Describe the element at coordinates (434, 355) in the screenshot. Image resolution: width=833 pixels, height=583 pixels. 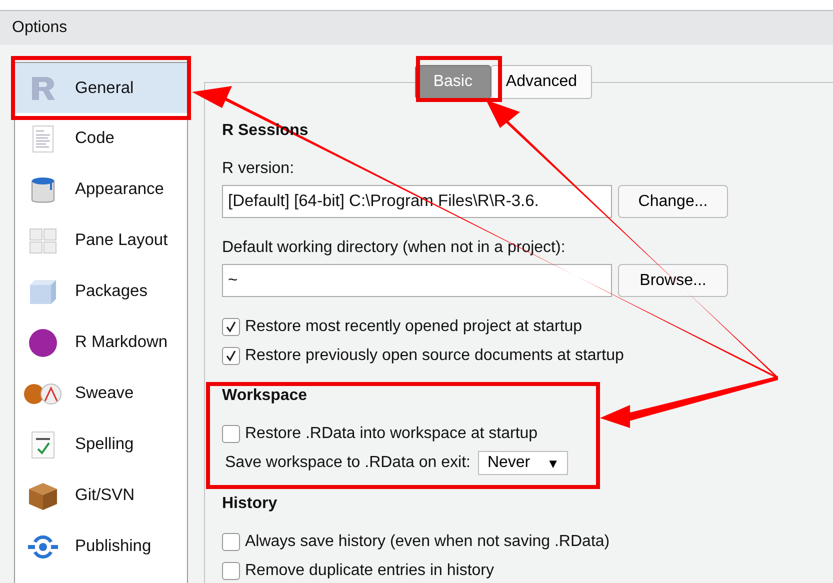
I see `checkbox-label: Restore previously open source documents at startup` at that location.